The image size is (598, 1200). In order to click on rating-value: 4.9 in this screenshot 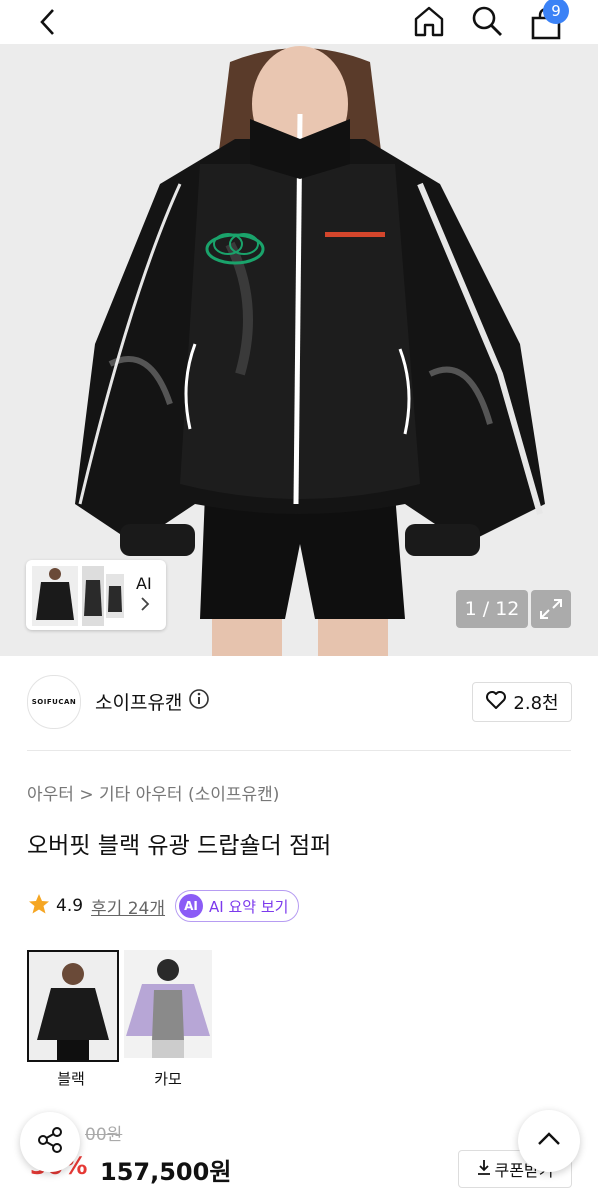, I will do `click(70, 906)`.